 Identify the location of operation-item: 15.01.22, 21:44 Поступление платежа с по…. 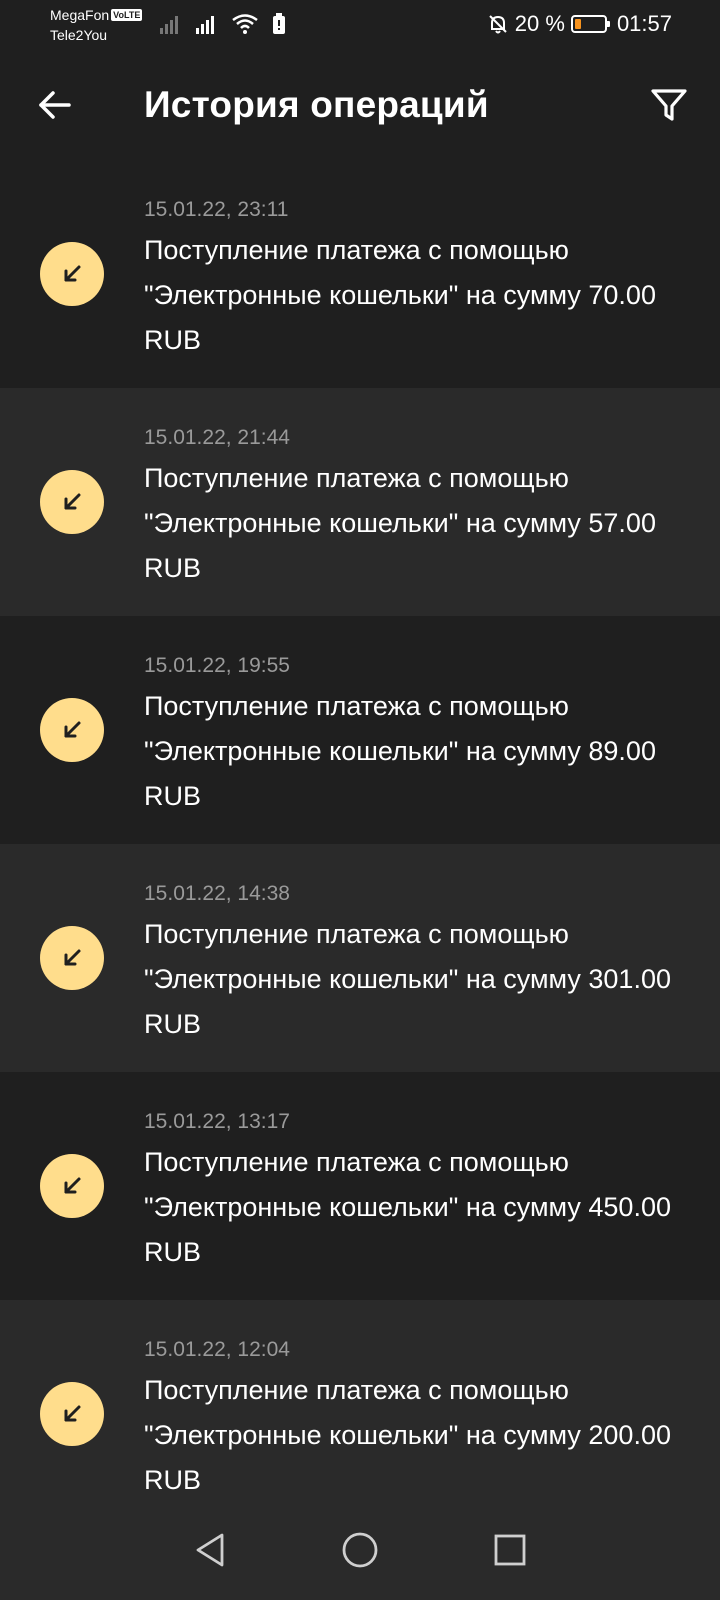
(360, 502).